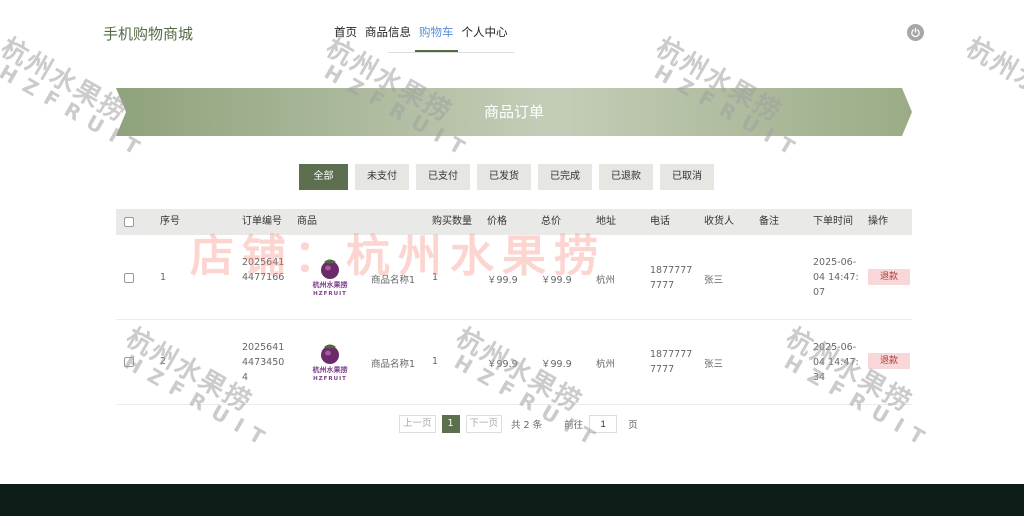 The image size is (1024, 516). I want to click on page-unit-label: 页, so click(633, 425).